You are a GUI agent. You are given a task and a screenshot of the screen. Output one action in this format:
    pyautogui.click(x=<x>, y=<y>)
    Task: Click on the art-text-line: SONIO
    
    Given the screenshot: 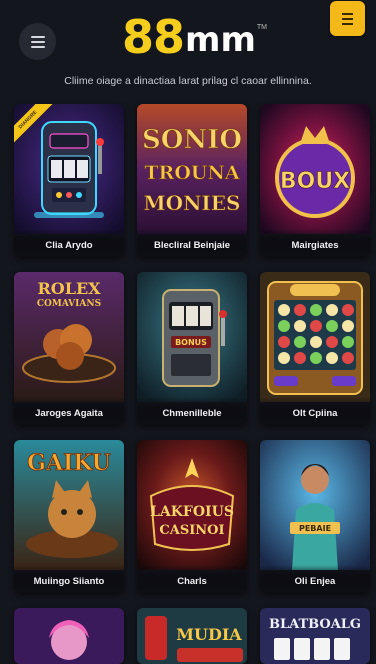 What is the action you would take?
    pyautogui.click(x=192, y=140)
    